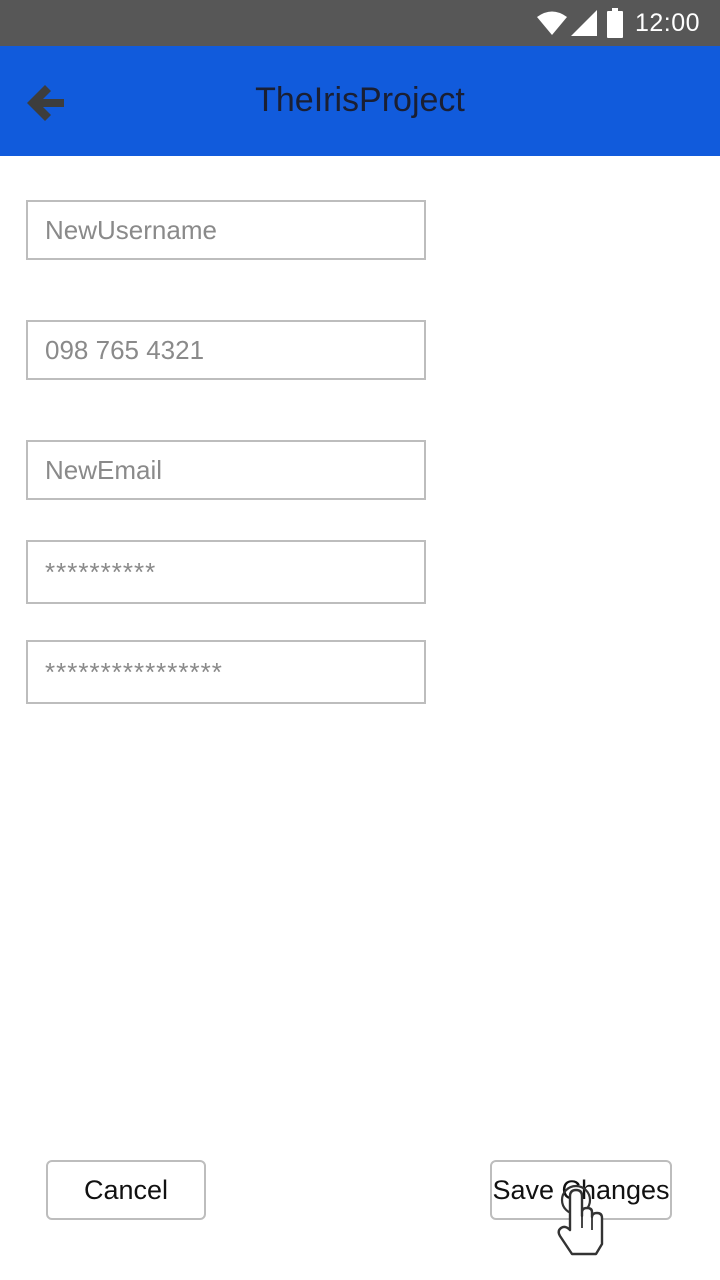  What do you see at coordinates (551, 23) in the screenshot?
I see `wifi-icon` at bounding box center [551, 23].